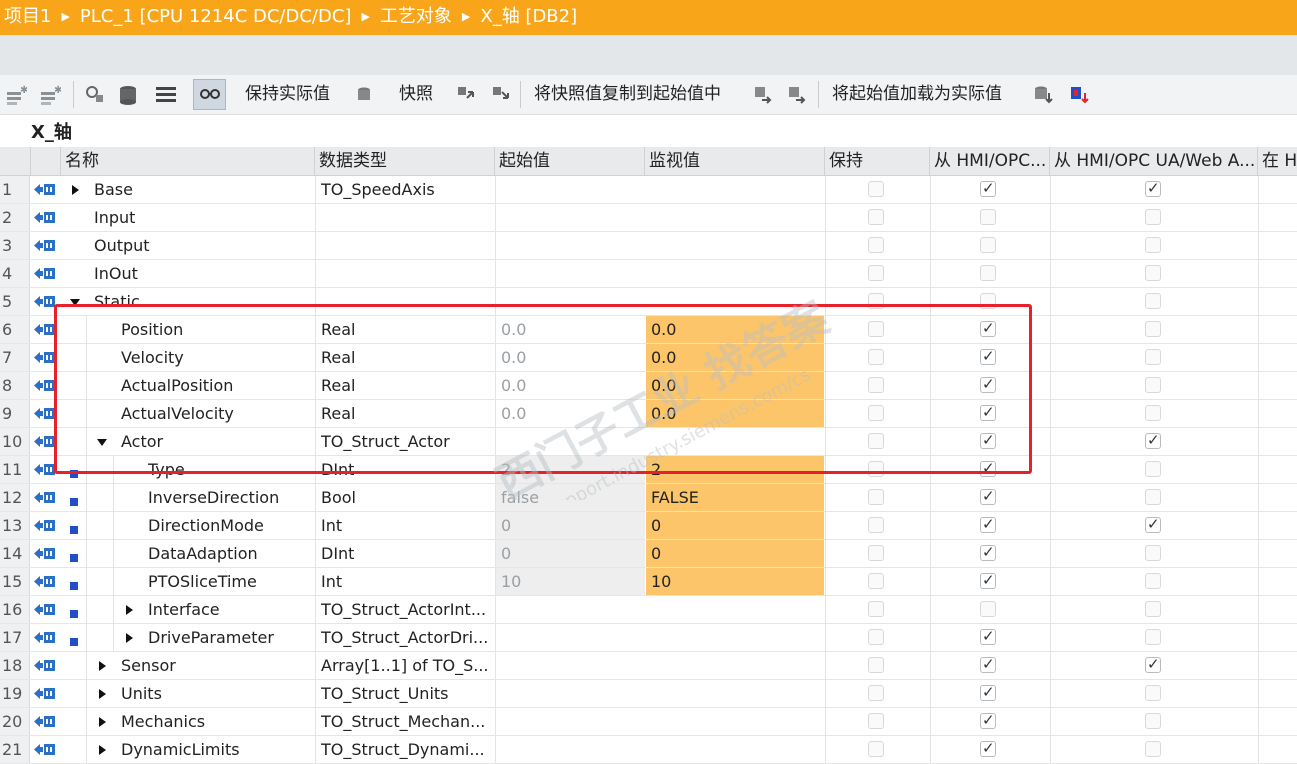  What do you see at coordinates (15, 609) in the screenshot?
I see `row-number: 16` at bounding box center [15, 609].